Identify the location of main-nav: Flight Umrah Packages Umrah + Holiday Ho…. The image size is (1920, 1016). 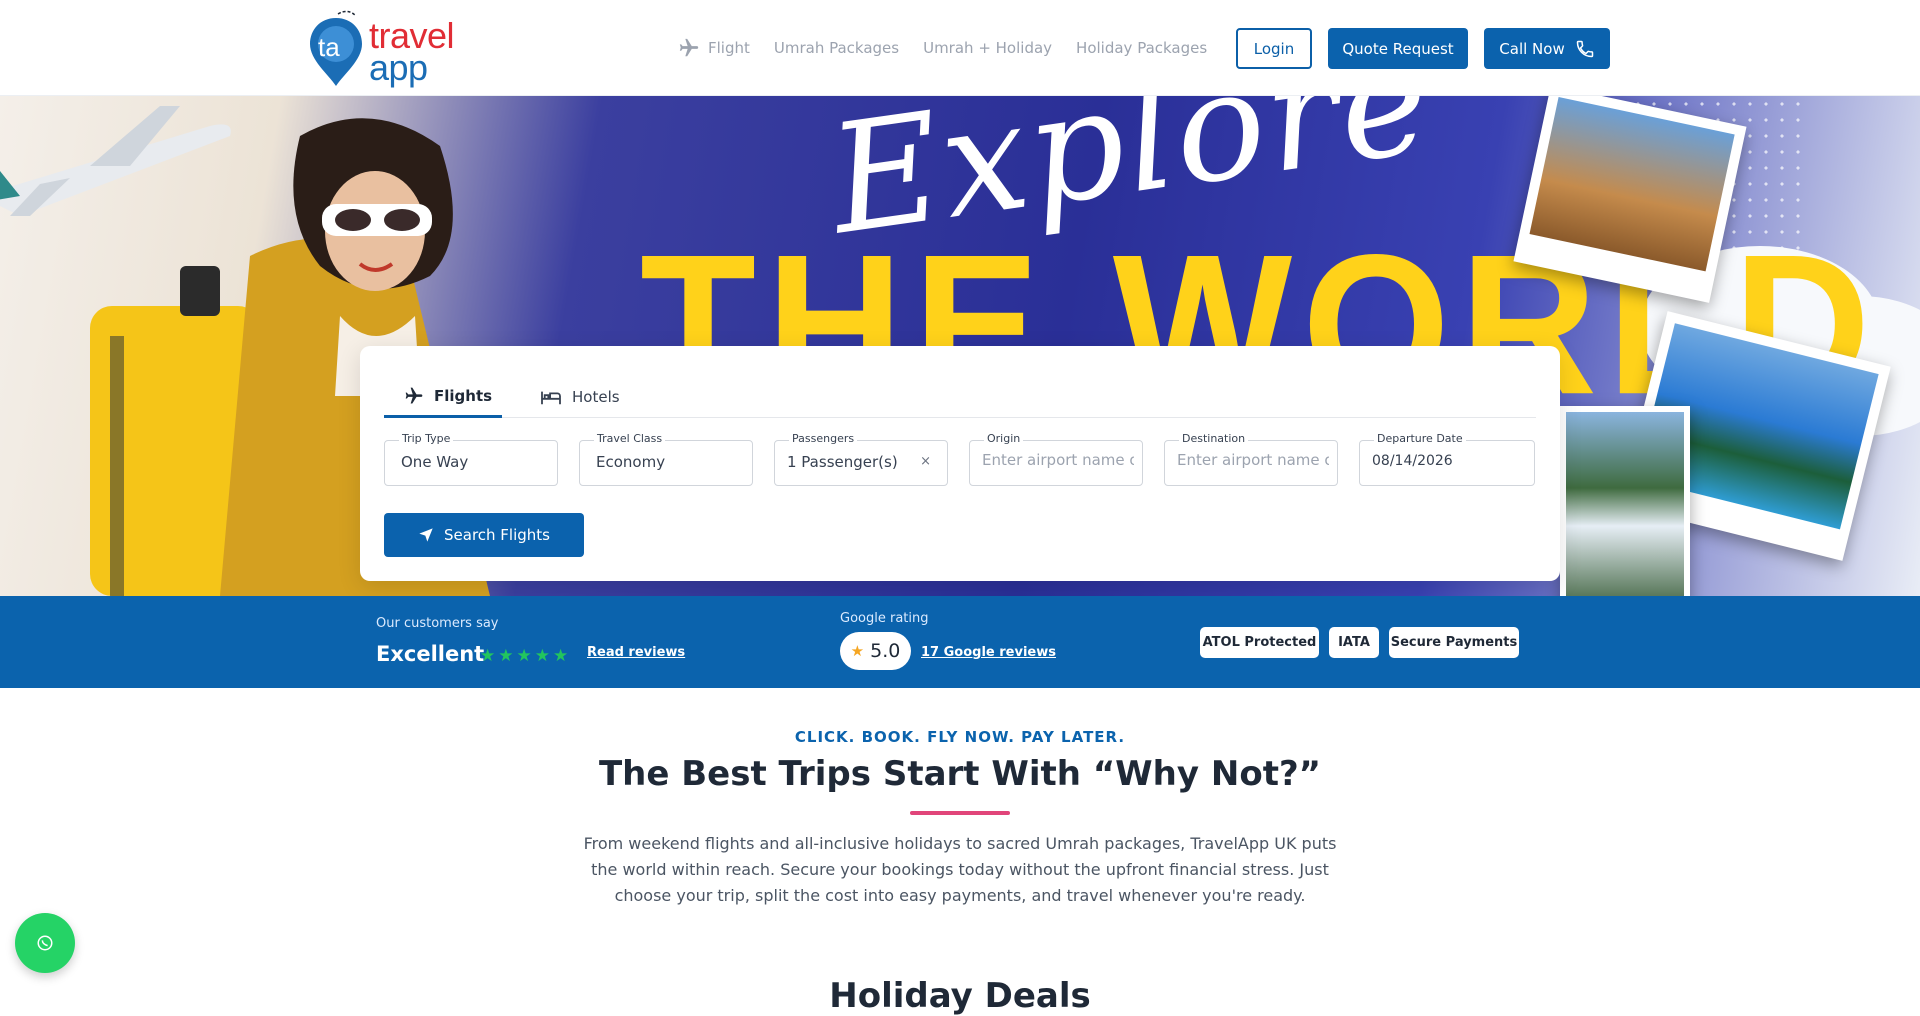
(954, 48).